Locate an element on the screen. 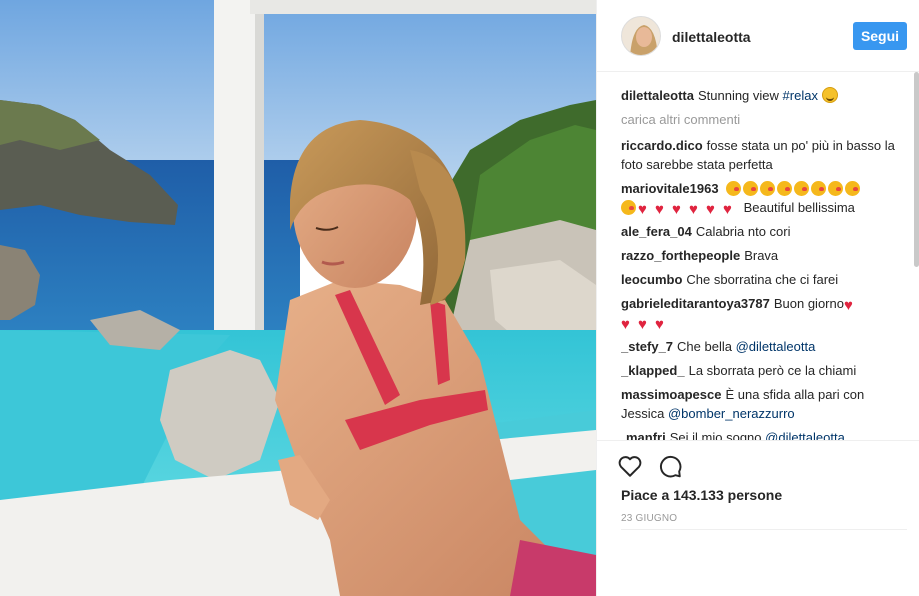 Image resolution: width=919 pixels, height=596 pixels. divider is located at coordinates (764, 529).